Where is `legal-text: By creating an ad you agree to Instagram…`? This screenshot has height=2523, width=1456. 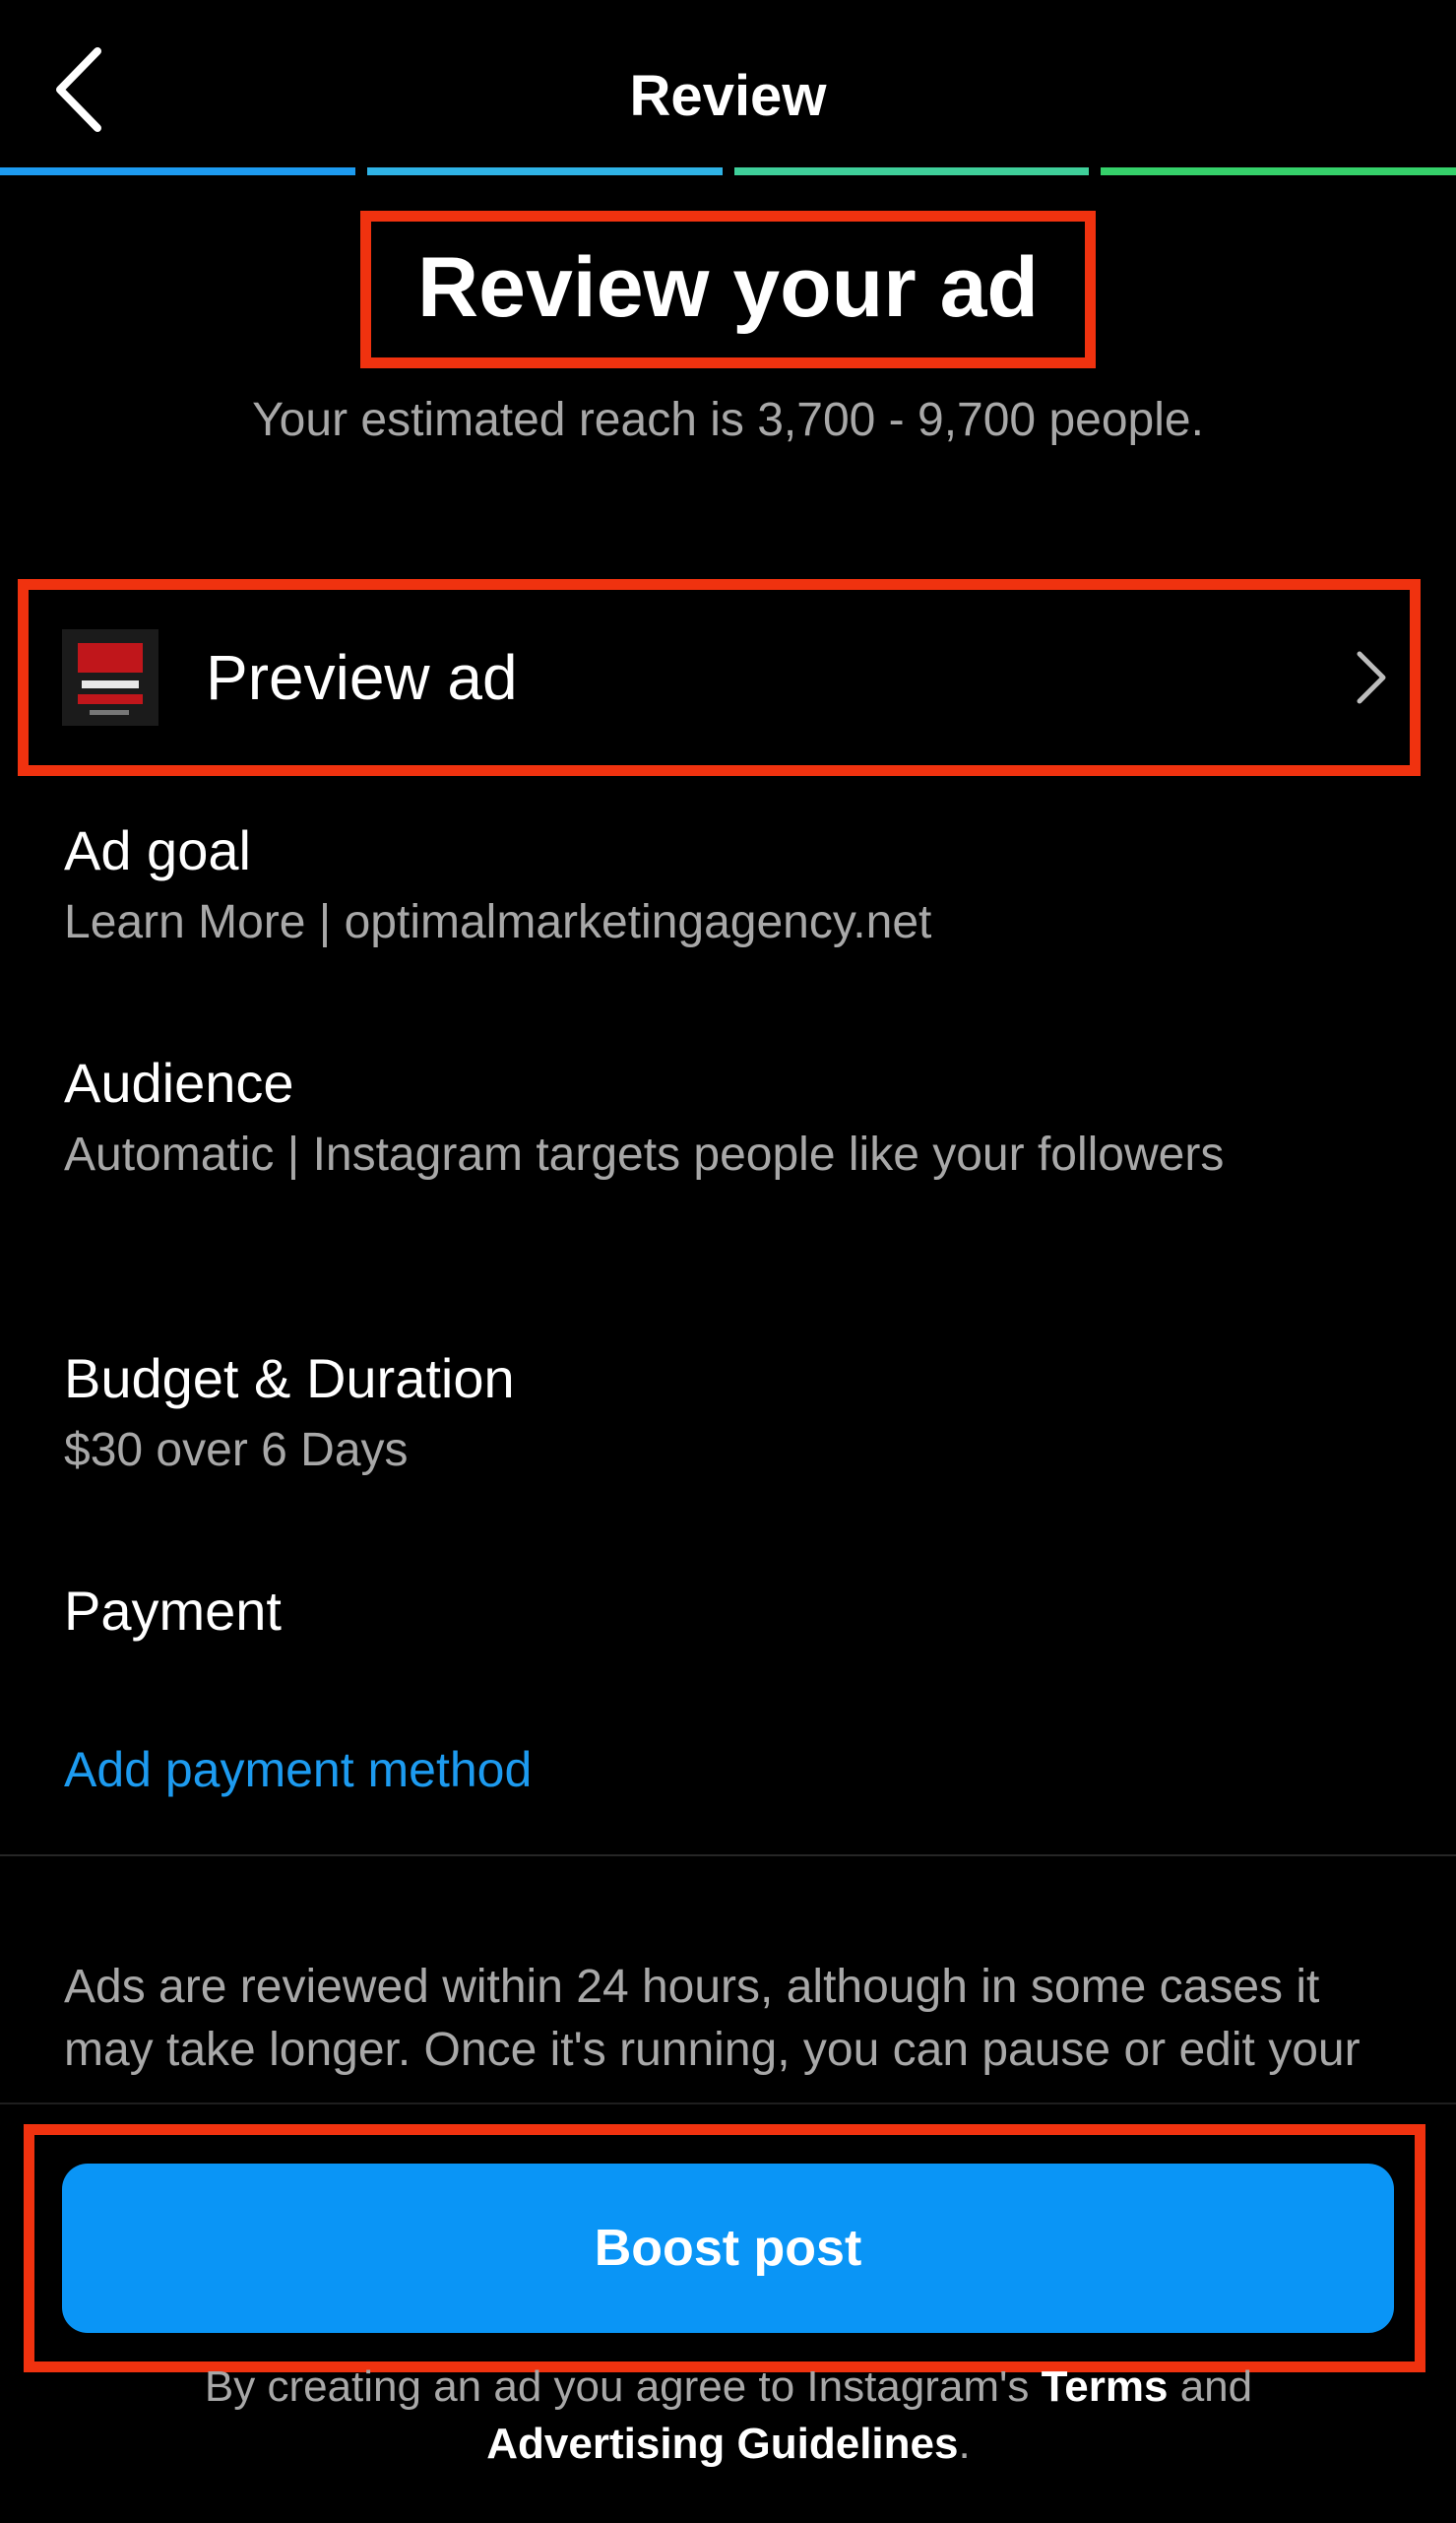 legal-text: By creating an ad you agree to Instagram… is located at coordinates (728, 2416).